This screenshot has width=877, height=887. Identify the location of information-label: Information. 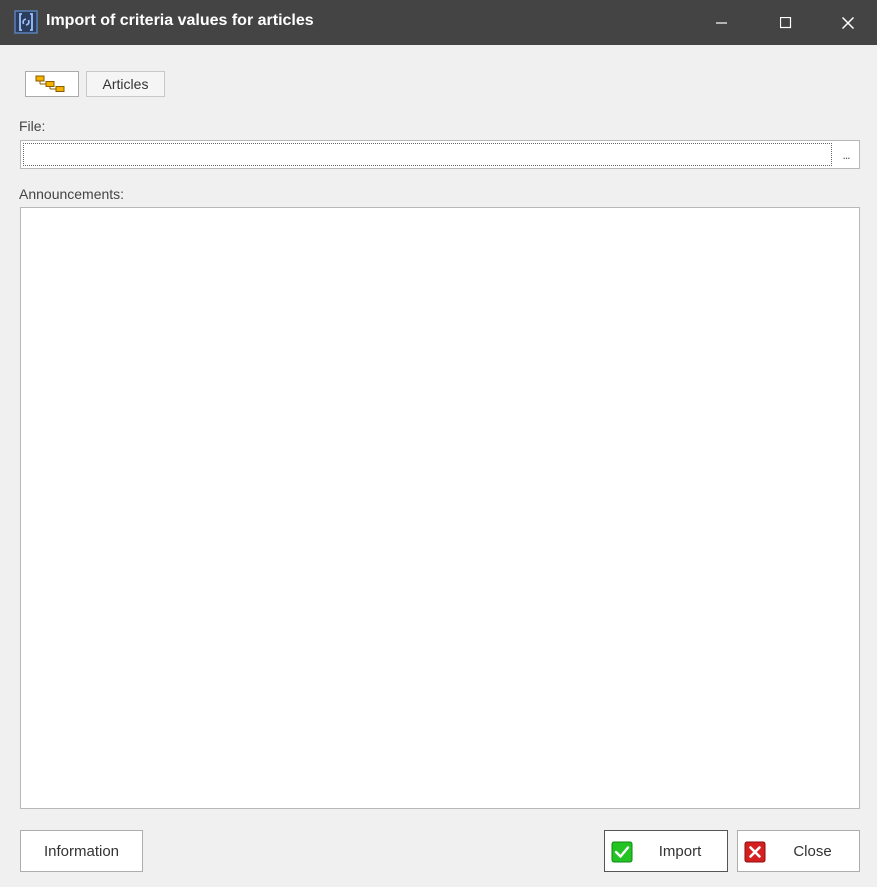
(81, 851).